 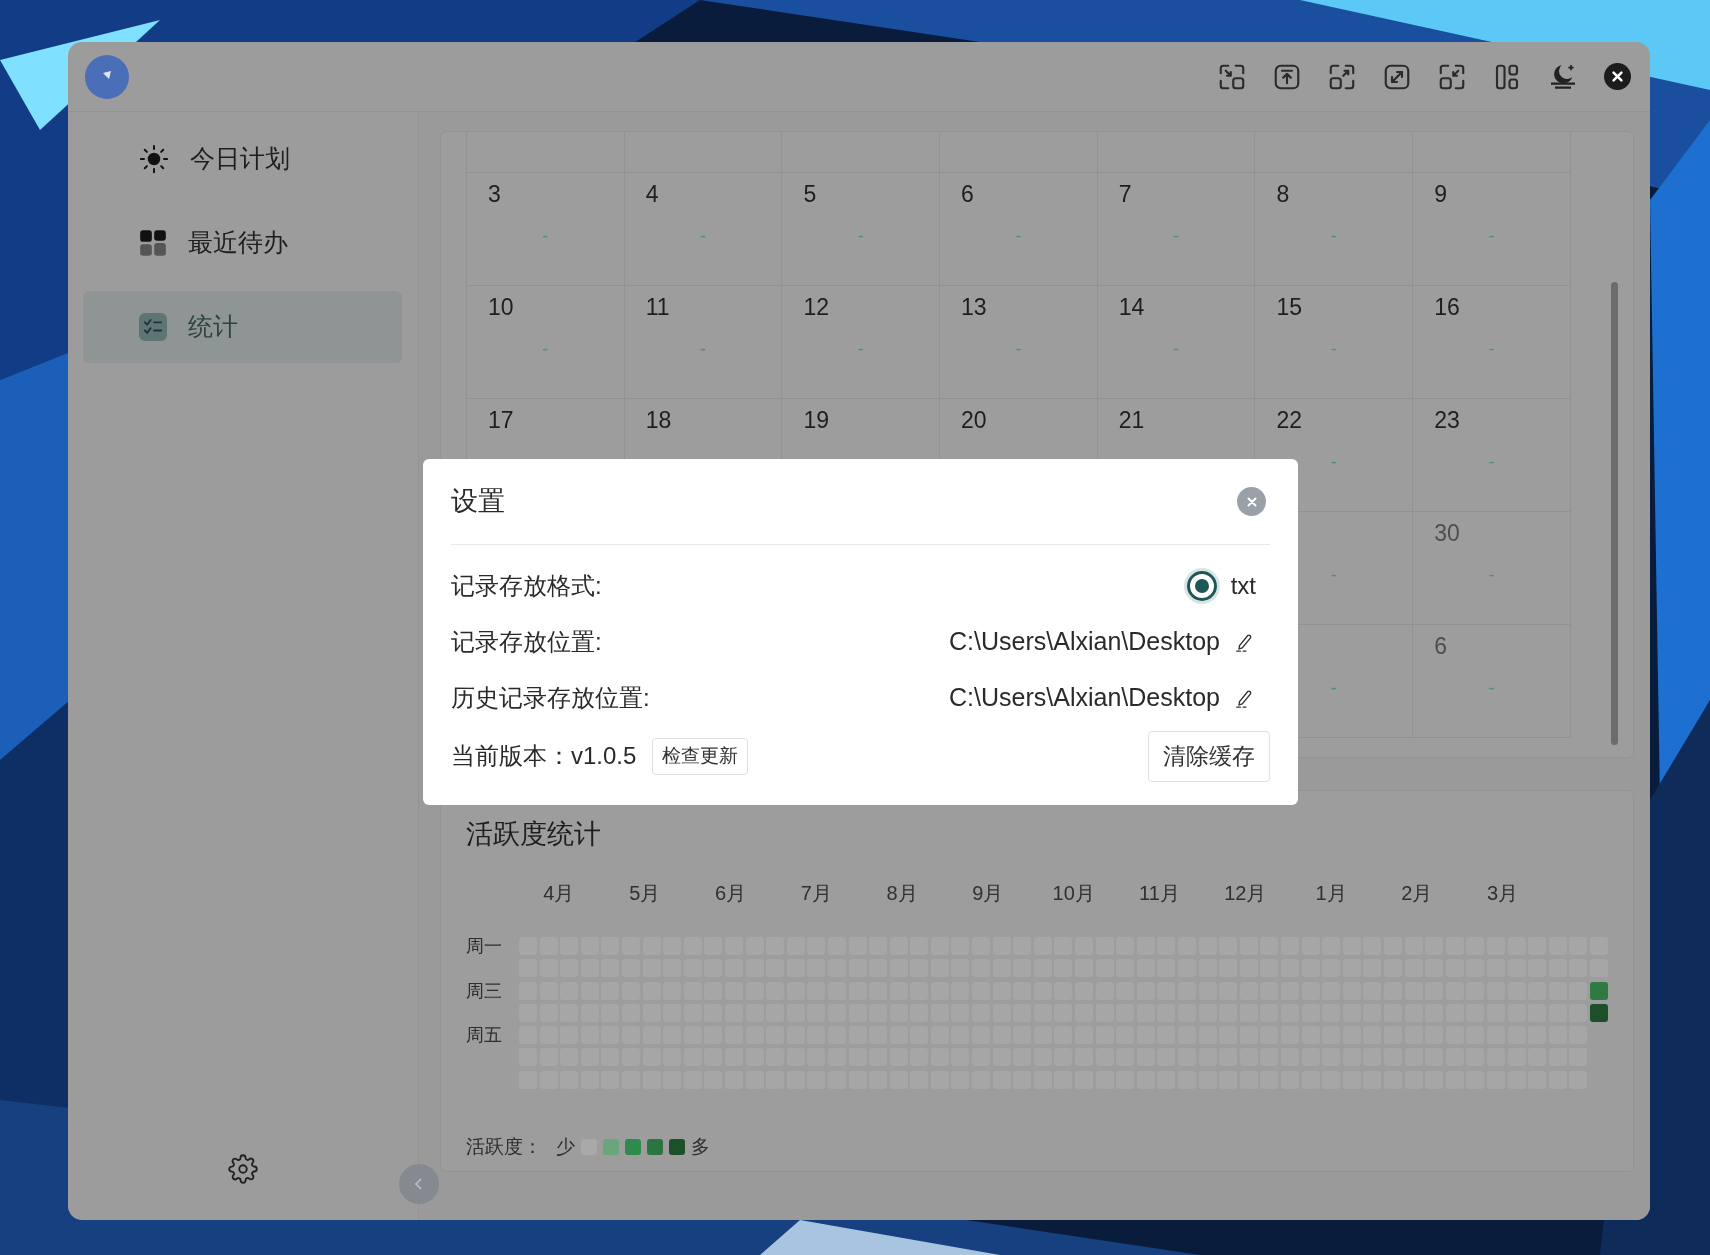 I want to click on setting-label: 记录存放位置:, so click(x=526, y=642).